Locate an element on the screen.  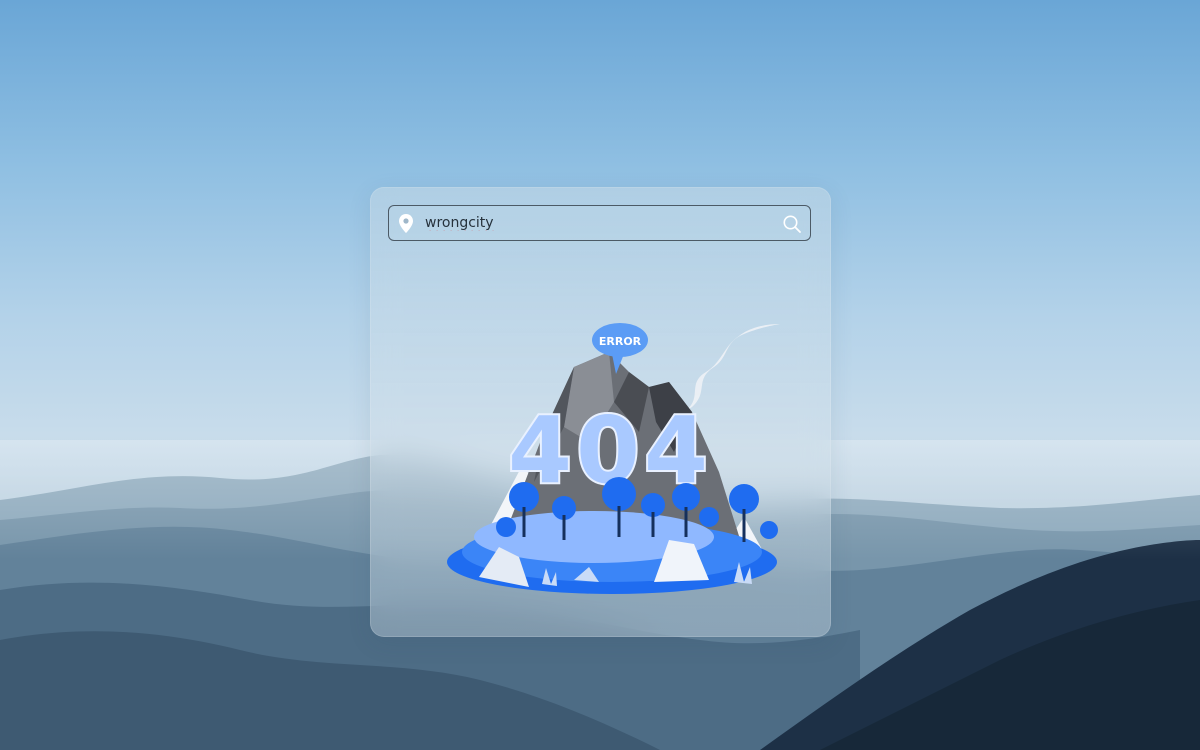
city-search-bar is located at coordinates (599, 223).